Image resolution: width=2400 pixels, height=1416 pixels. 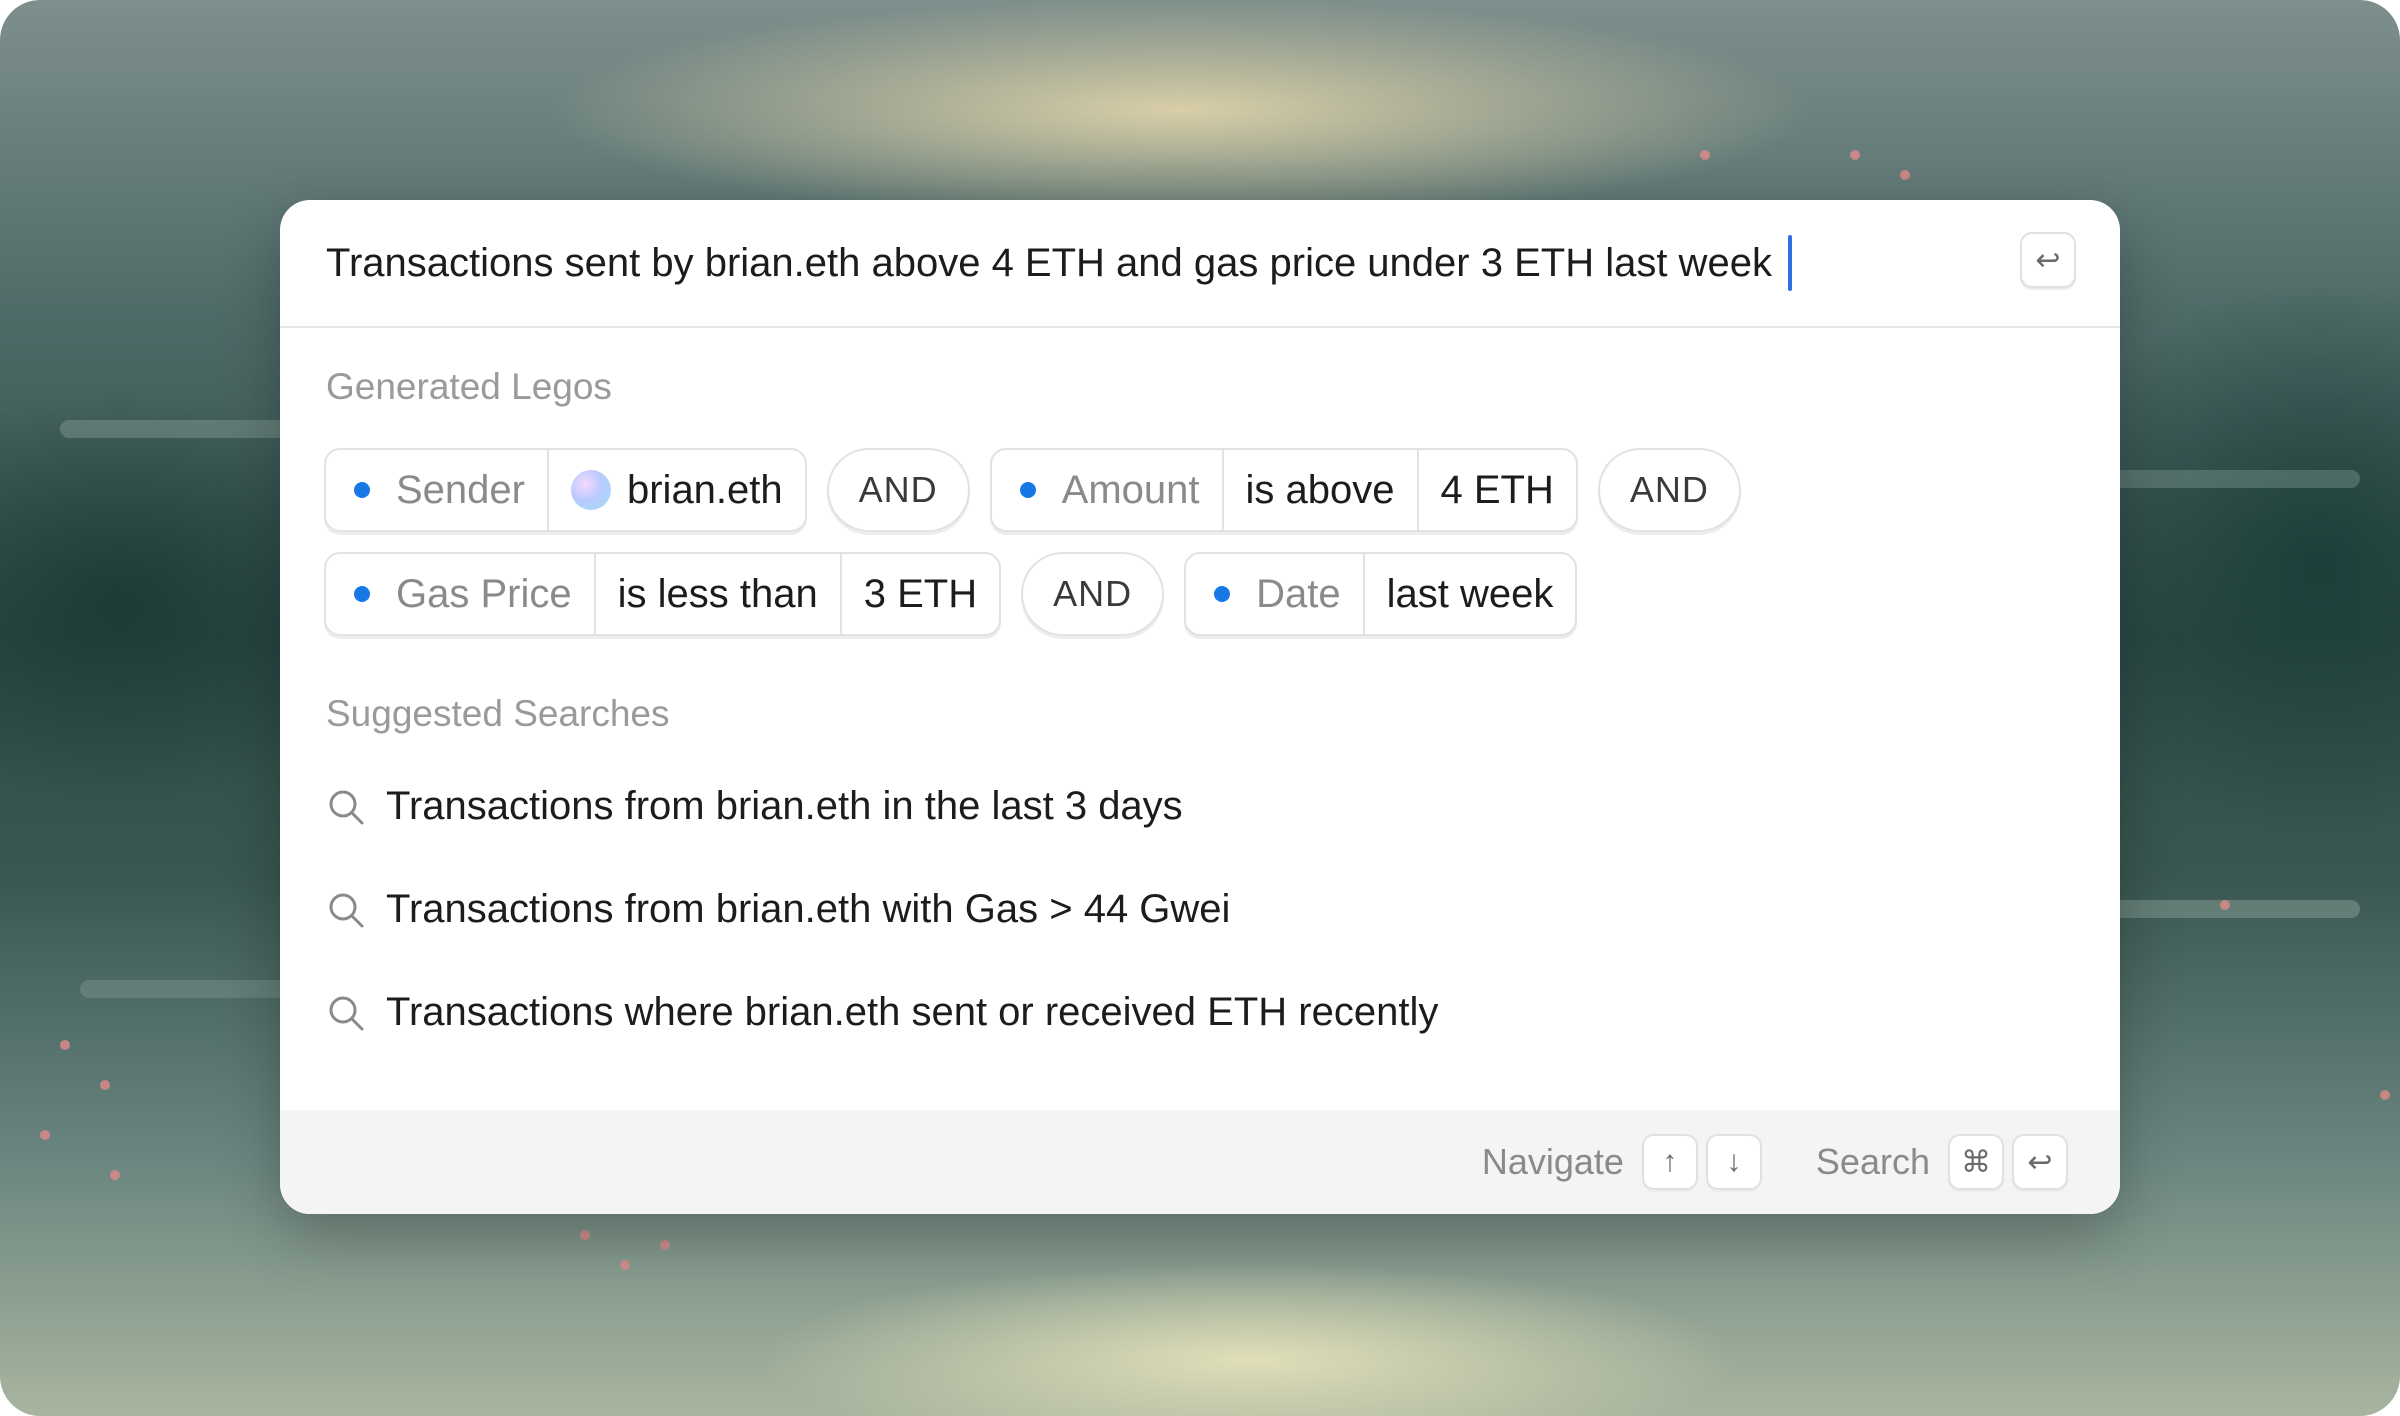 What do you see at coordinates (461, 594) in the screenshot?
I see `gas-price-field: Gas Price` at bounding box center [461, 594].